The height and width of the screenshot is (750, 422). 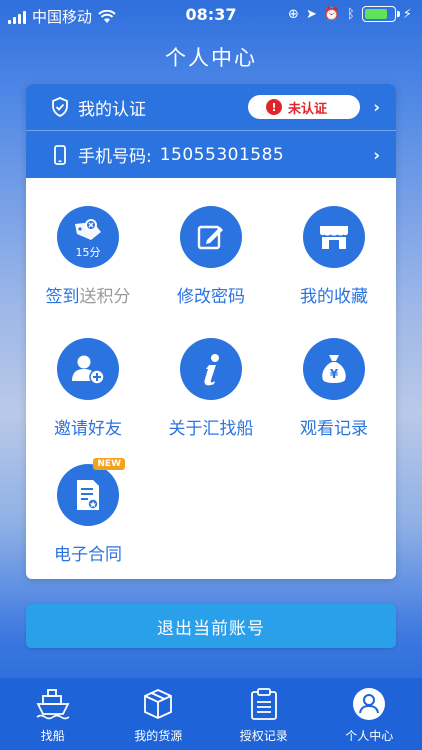 What do you see at coordinates (308, 109) in the screenshot?
I see `verification-status-text: 未认证` at bounding box center [308, 109].